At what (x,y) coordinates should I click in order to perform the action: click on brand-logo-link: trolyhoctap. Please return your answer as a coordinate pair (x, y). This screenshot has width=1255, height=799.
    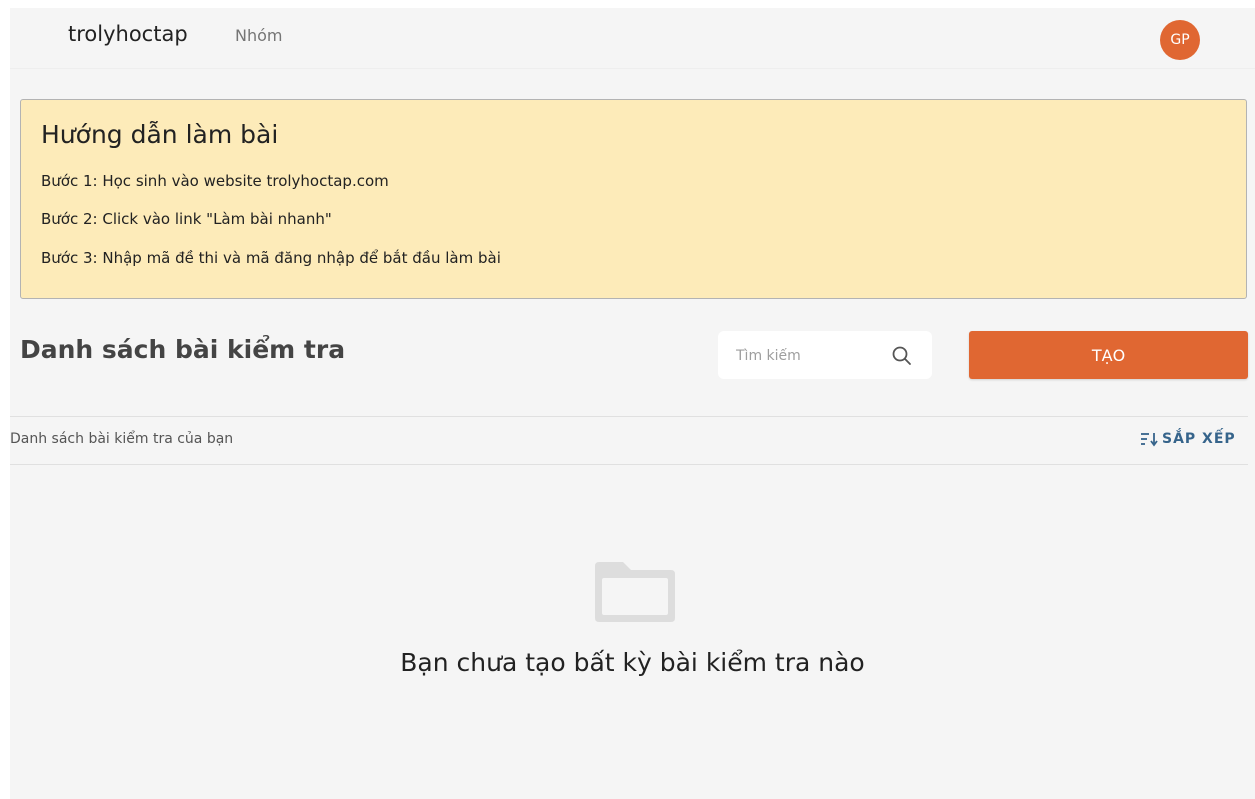
    Looking at the image, I should click on (128, 34).